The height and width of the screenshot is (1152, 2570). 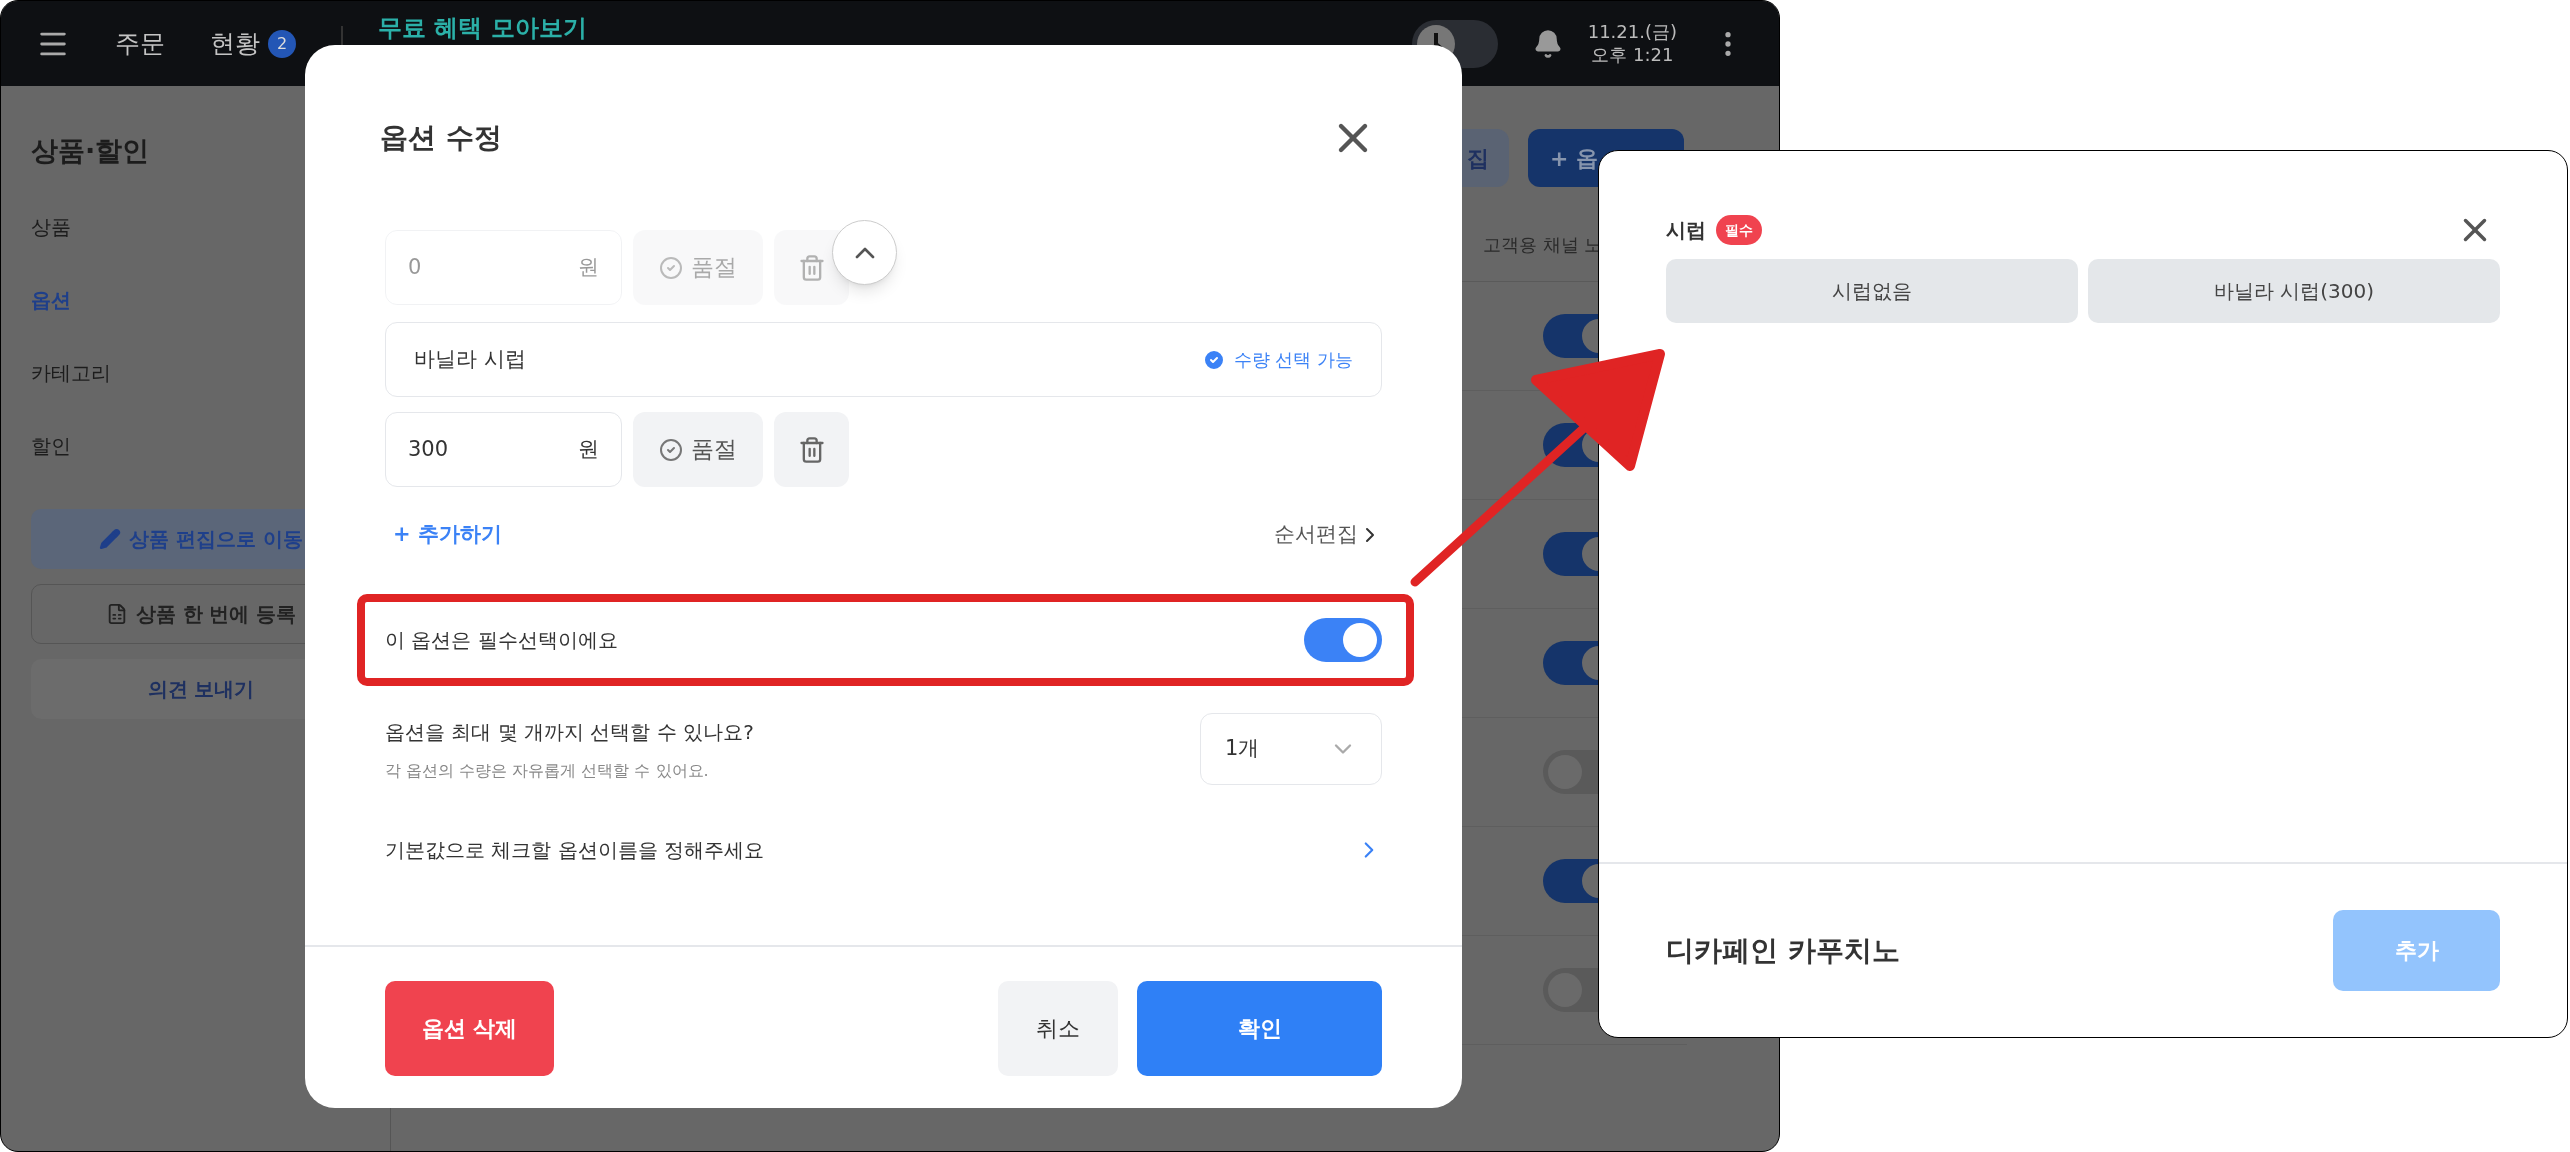 I want to click on cancel-button: 취소, so click(x=1058, y=1028).